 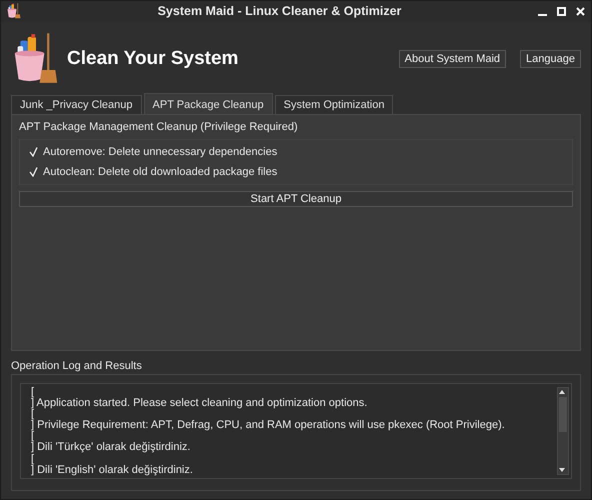 What do you see at coordinates (208, 103) in the screenshot?
I see `tab: APT Package Cleanup` at bounding box center [208, 103].